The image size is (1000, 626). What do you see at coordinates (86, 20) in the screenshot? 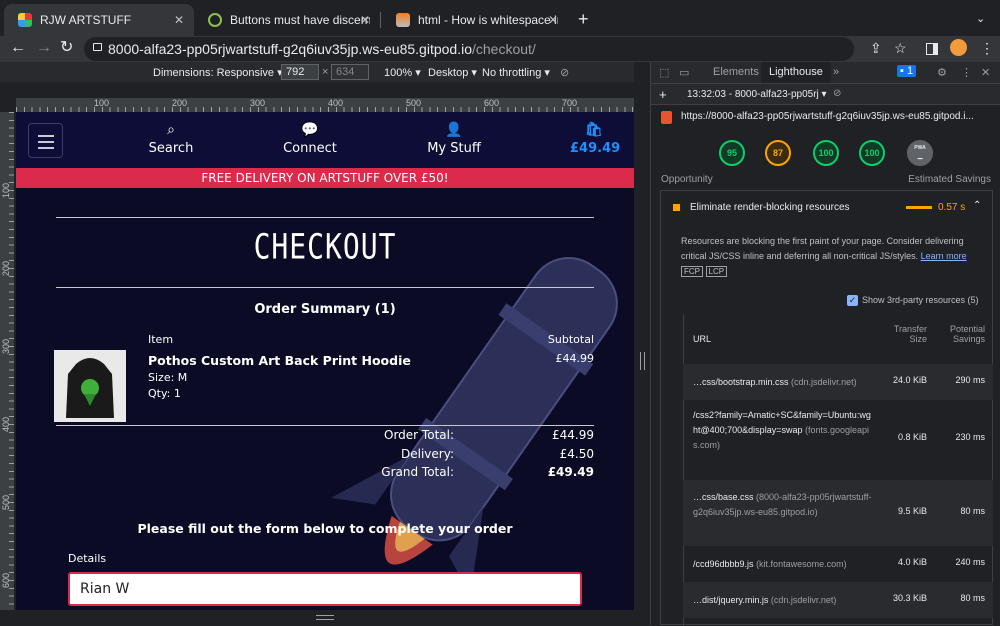
I see `tab-title: RJW ARTSTUFF` at bounding box center [86, 20].